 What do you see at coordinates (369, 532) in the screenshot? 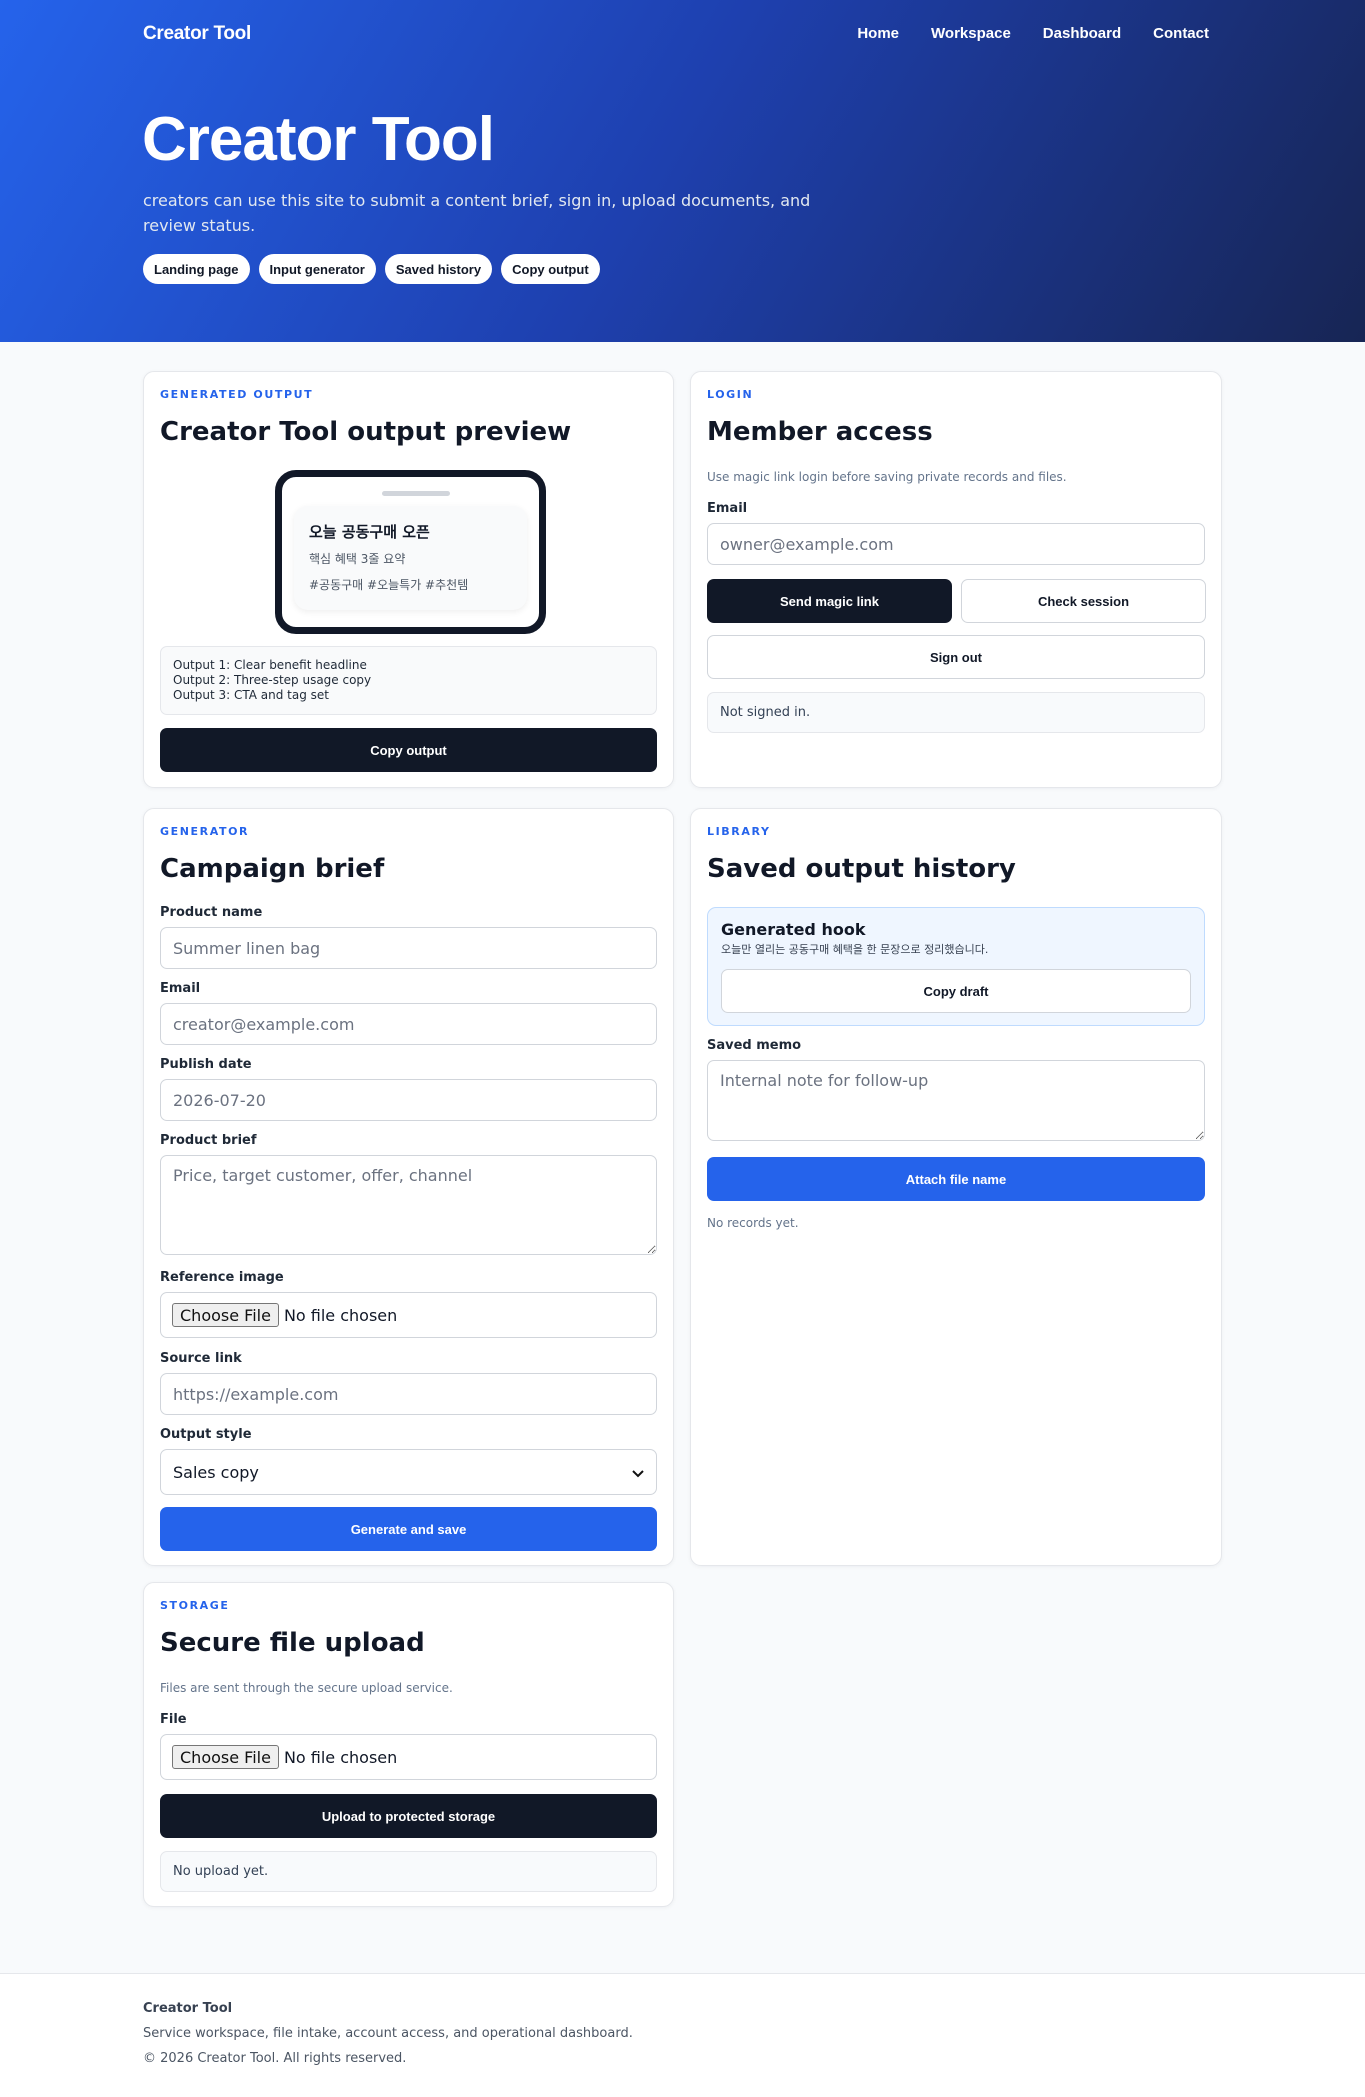
I see `phone-headline: 오늘 공동구매 오픈` at bounding box center [369, 532].